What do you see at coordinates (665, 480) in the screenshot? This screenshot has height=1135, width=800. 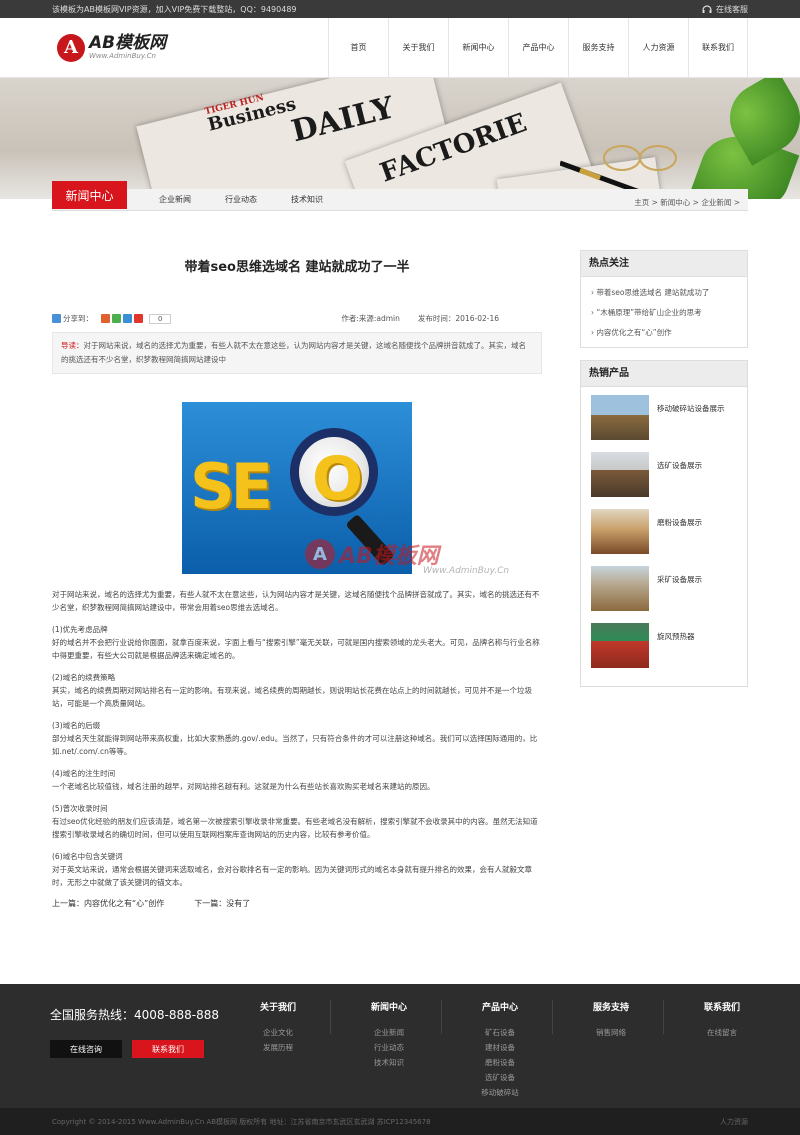 I see `product-item: 选矿设备展示` at bounding box center [665, 480].